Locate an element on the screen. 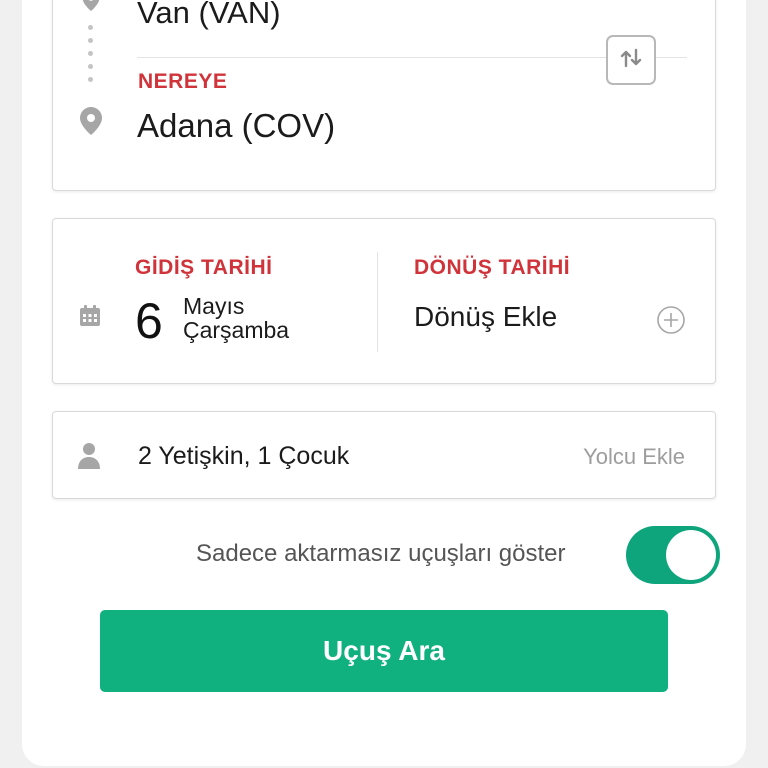 Image resolution: width=768 pixels, height=768 pixels. swap-arrows-icon is located at coordinates (631, 60).